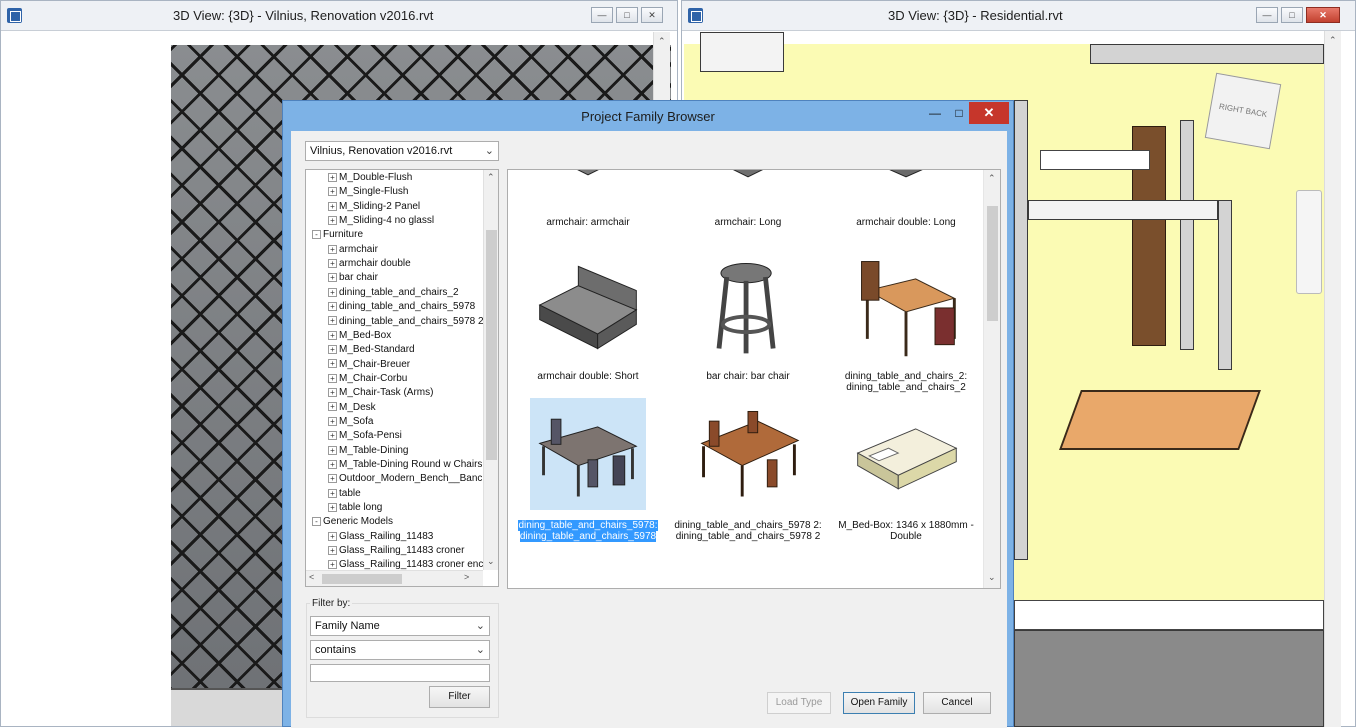 The height and width of the screenshot is (728, 1356). What do you see at coordinates (406, 322) in the screenshot?
I see `tree-item: + dining_table_and_chairs_5978 2` at bounding box center [406, 322].